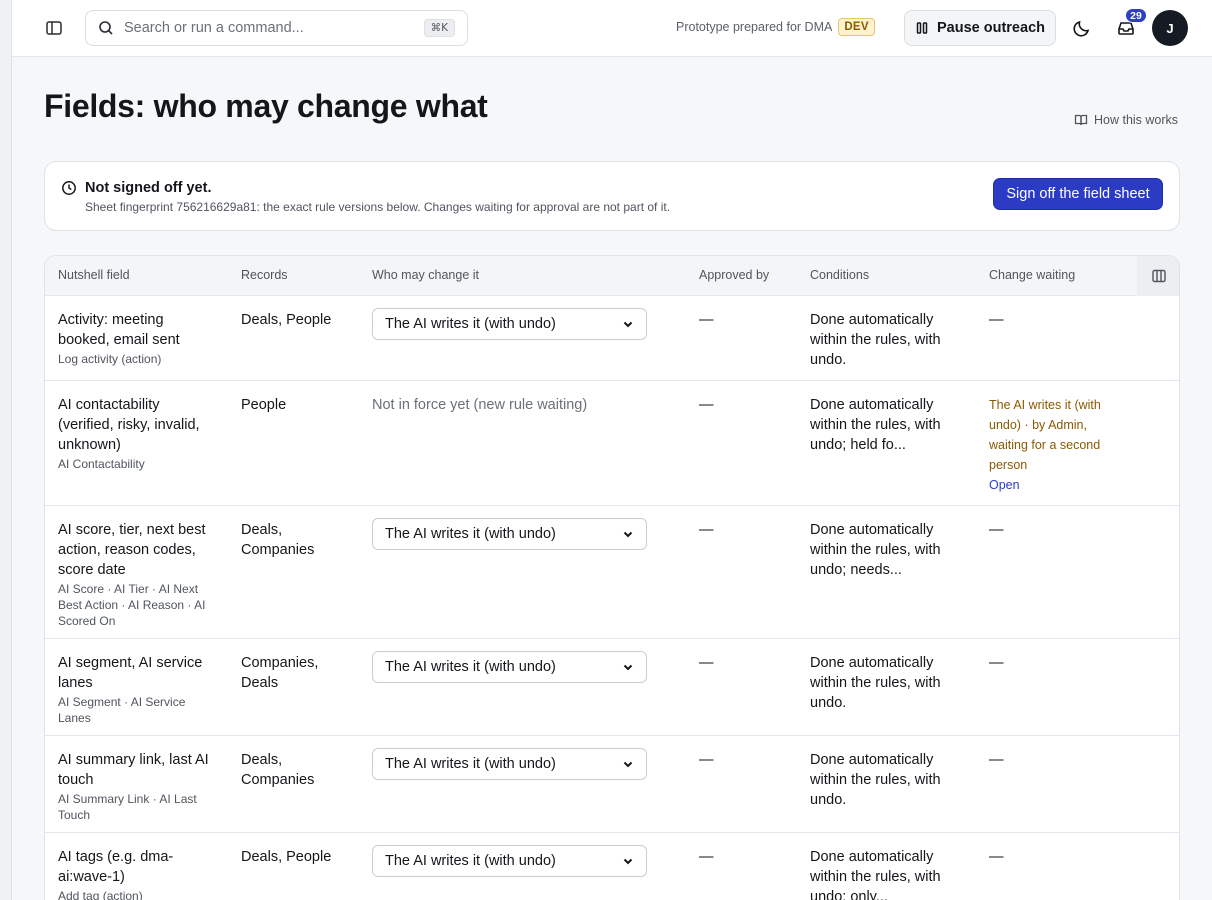 Image resolution: width=1212 pixels, height=900 pixels. What do you see at coordinates (122, 710) in the screenshot?
I see `field-subname: AI Segment · AI Service Lanes` at bounding box center [122, 710].